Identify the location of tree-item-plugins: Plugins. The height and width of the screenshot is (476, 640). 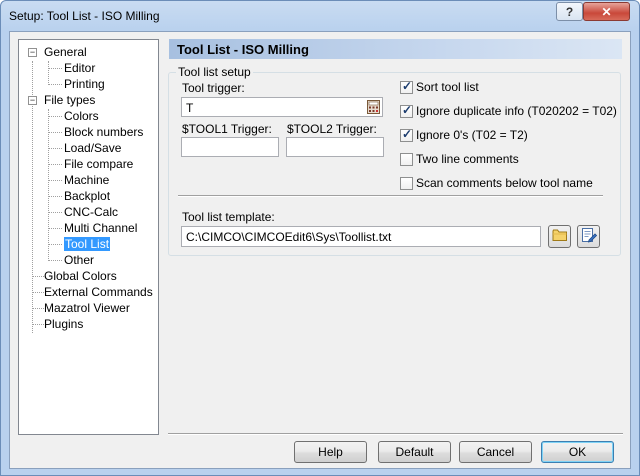
(63, 324).